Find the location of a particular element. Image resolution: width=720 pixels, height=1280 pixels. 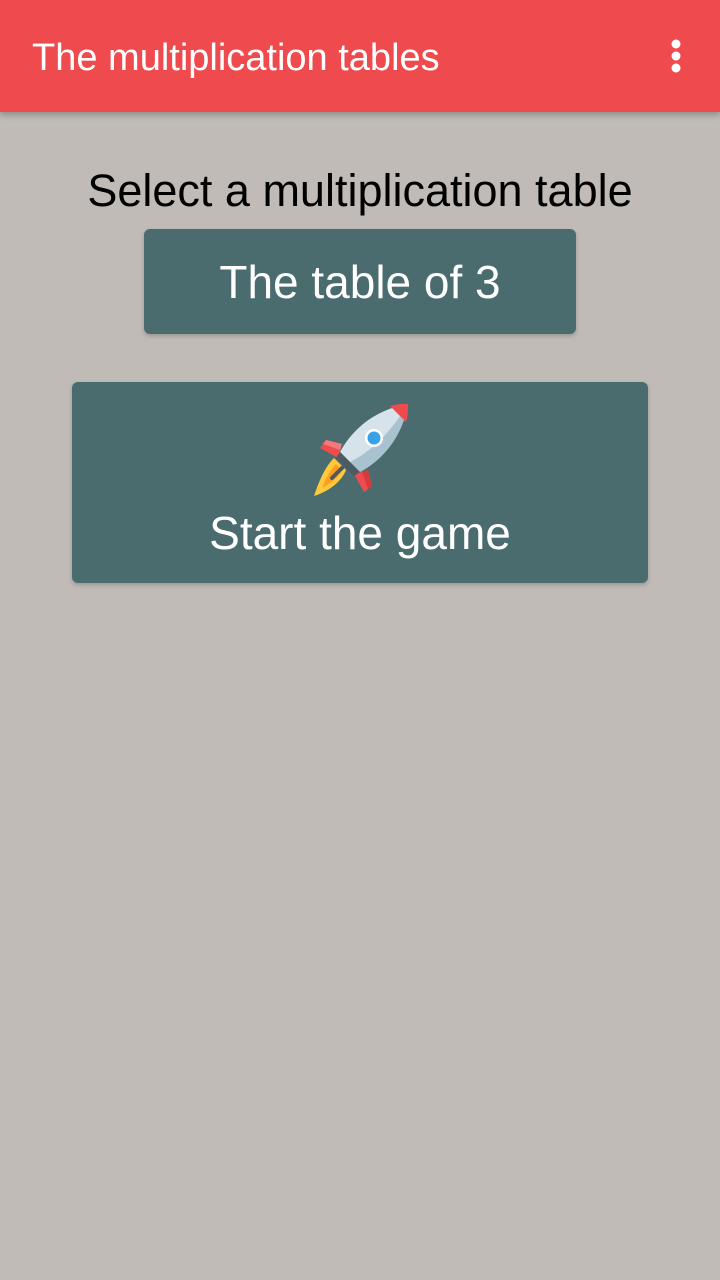

start-game-button: Start the game is located at coordinates (360, 482).